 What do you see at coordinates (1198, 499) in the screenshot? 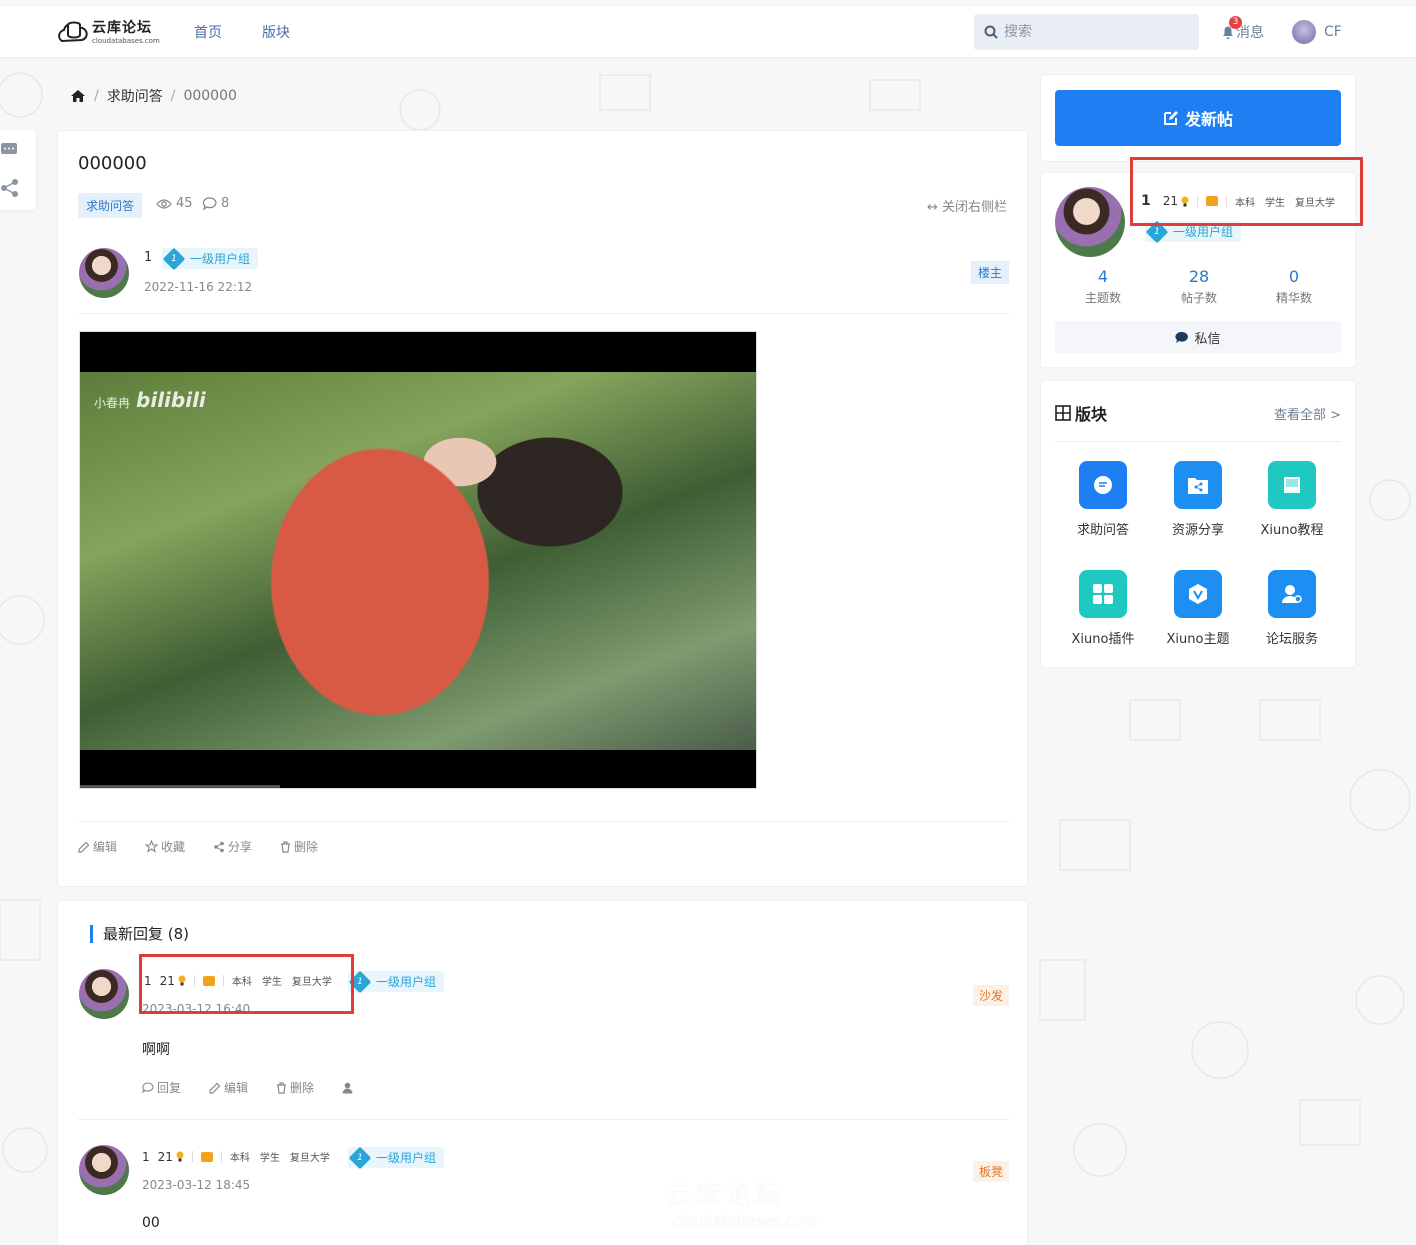
I see `forum-resources: 资源分享` at bounding box center [1198, 499].